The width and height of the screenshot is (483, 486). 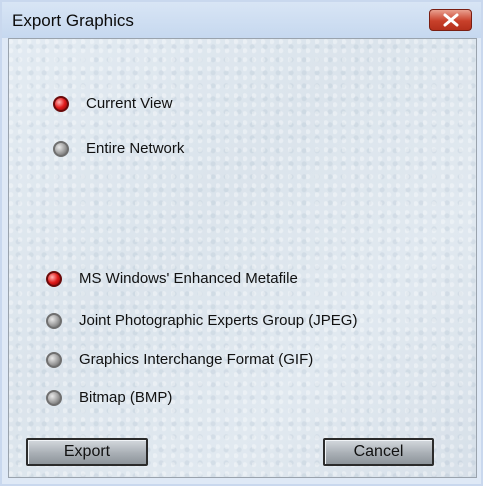 I want to click on radio-entire-network-label: Entire Network, so click(x=135, y=148).